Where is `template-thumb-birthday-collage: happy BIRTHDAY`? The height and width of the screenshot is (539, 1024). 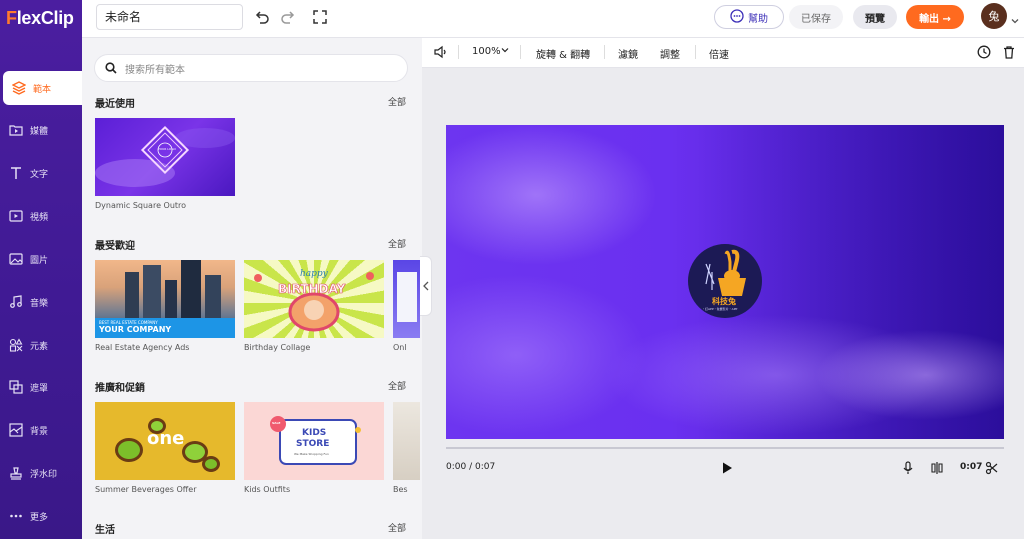
template-thumb-birthday-collage: happy BIRTHDAY is located at coordinates (314, 299).